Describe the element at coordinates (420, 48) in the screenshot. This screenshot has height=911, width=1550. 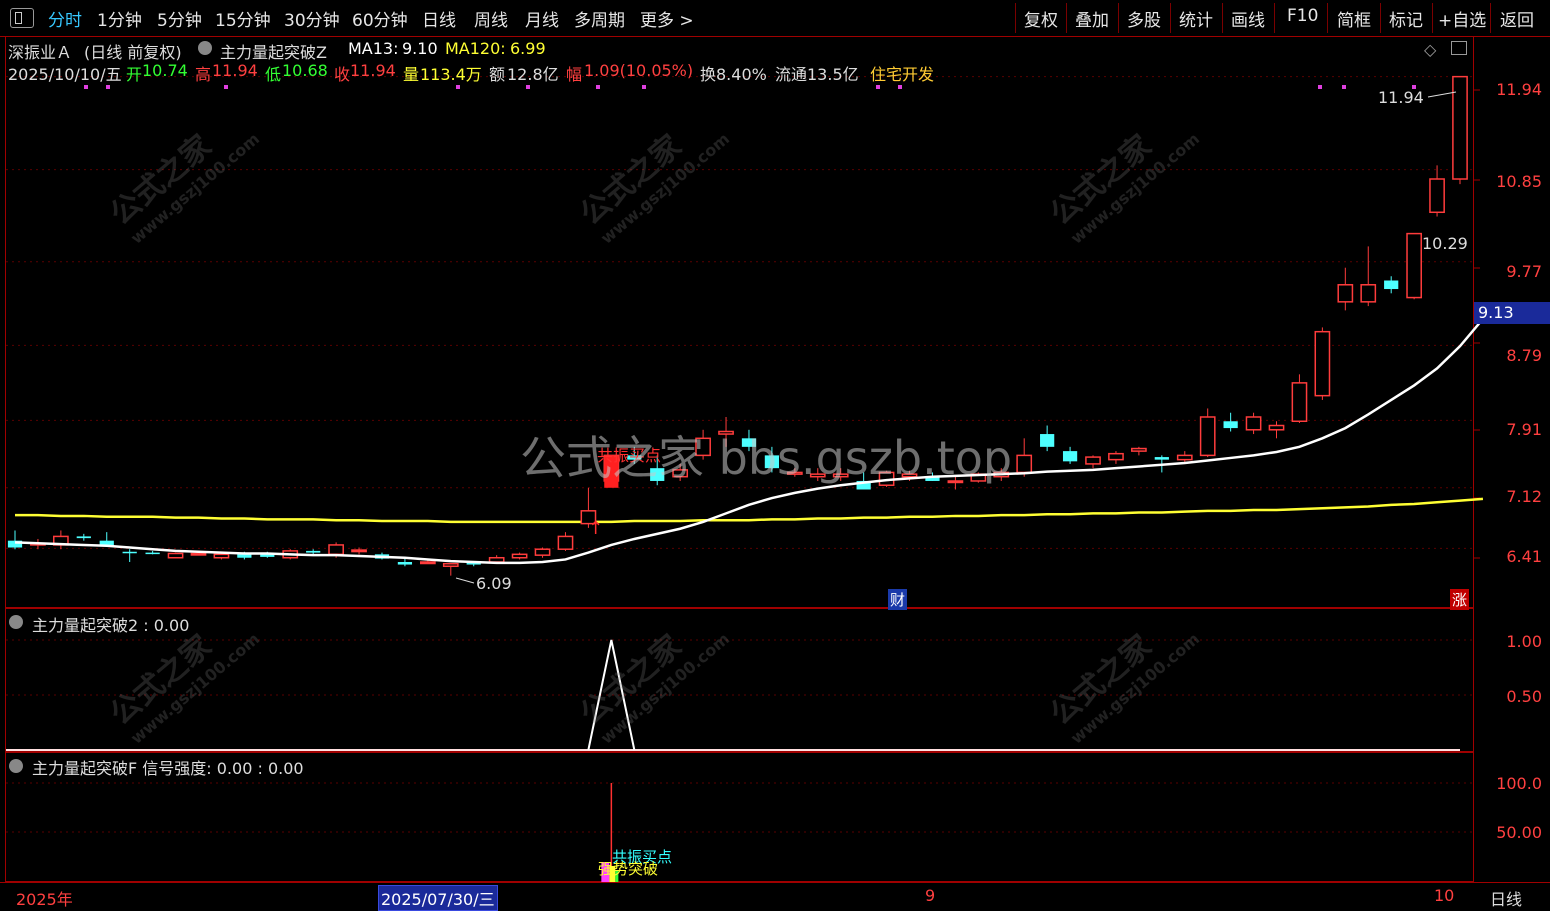
I see `ma13-value: 9.10` at that location.